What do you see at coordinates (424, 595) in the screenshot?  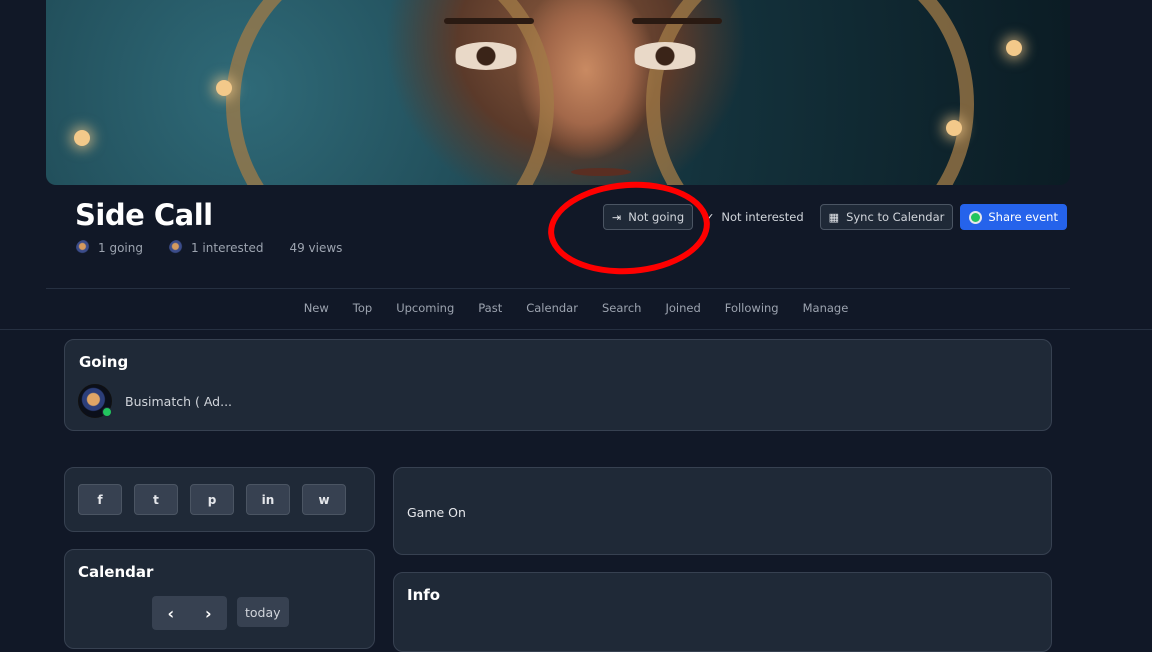 I see `info-heading: Info` at bounding box center [424, 595].